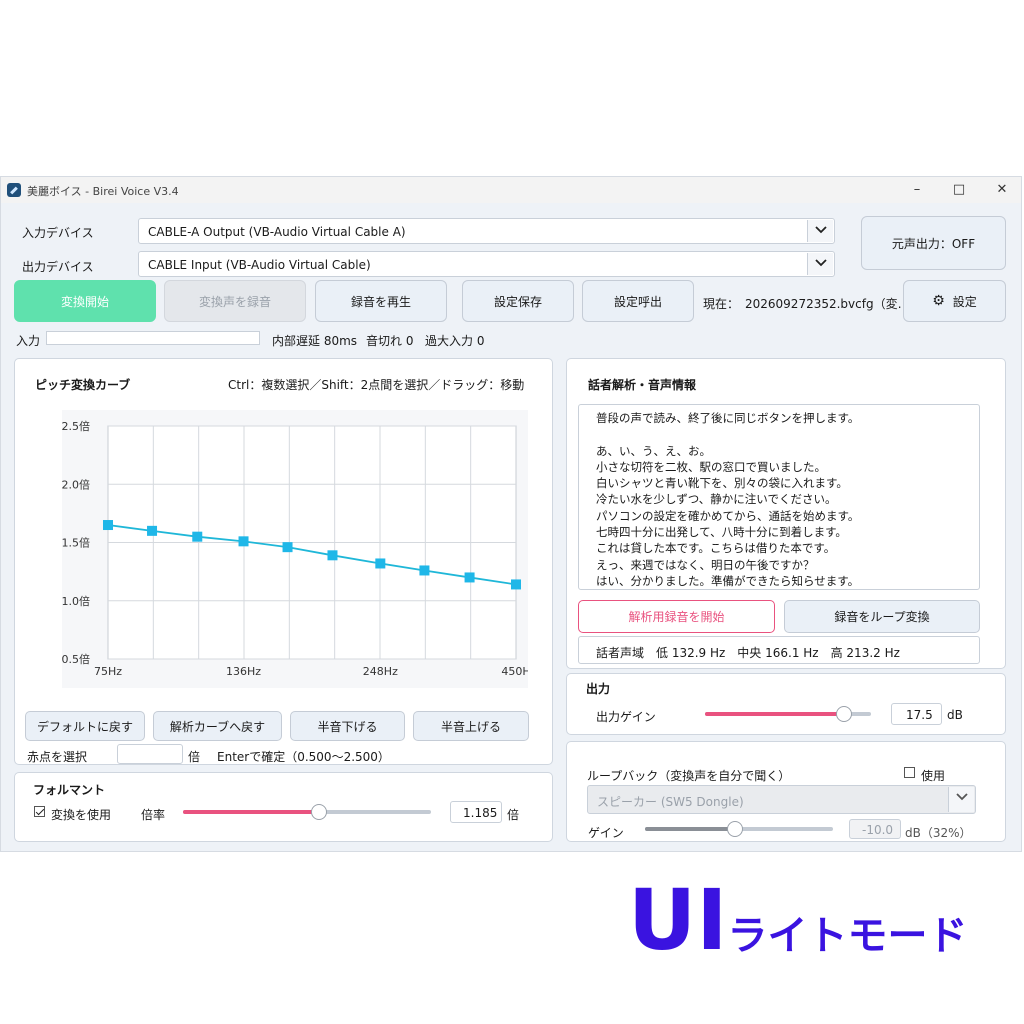 This screenshot has width=1024, height=1024. What do you see at coordinates (315, 341) in the screenshot?
I see `latency-text: 内部遅延 80ms` at bounding box center [315, 341].